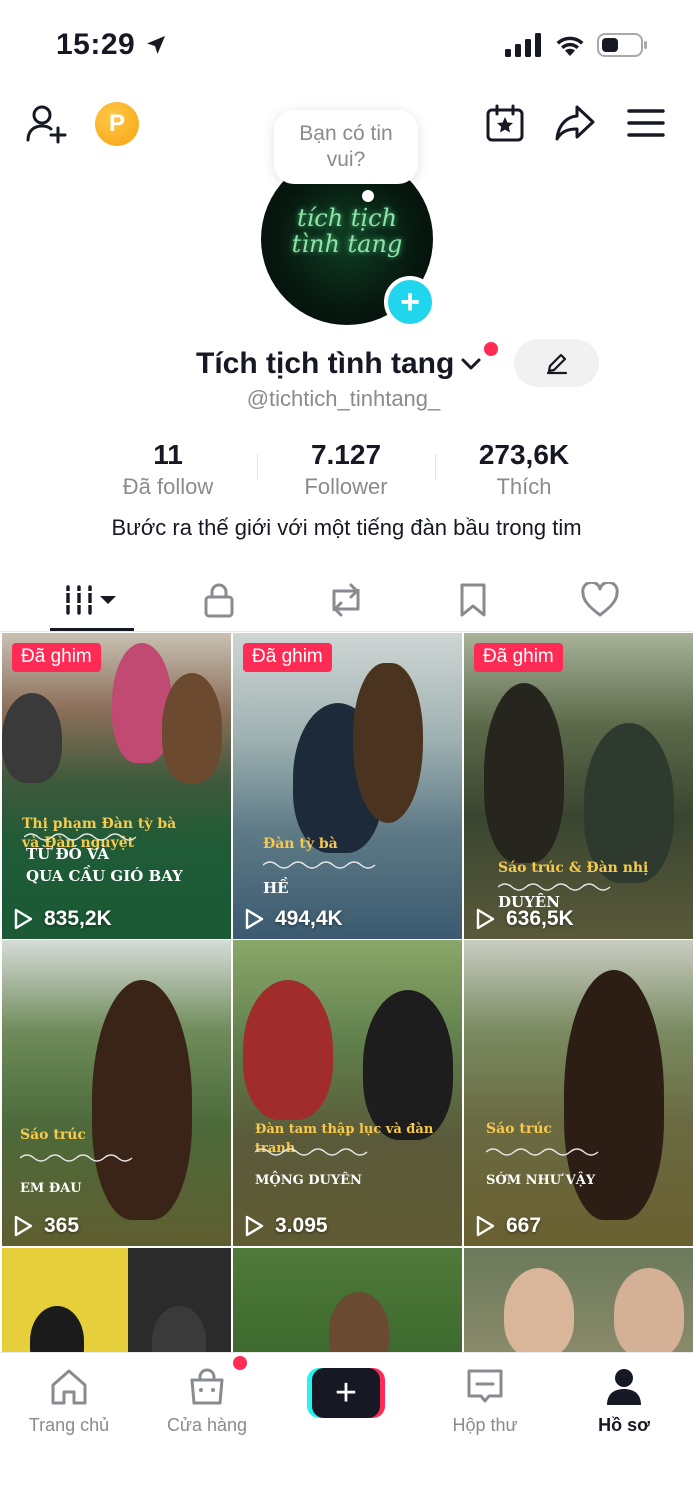 The image size is (693, 1500). I want to click on nav-shop: Cửa hàng, so click(207, 1400).